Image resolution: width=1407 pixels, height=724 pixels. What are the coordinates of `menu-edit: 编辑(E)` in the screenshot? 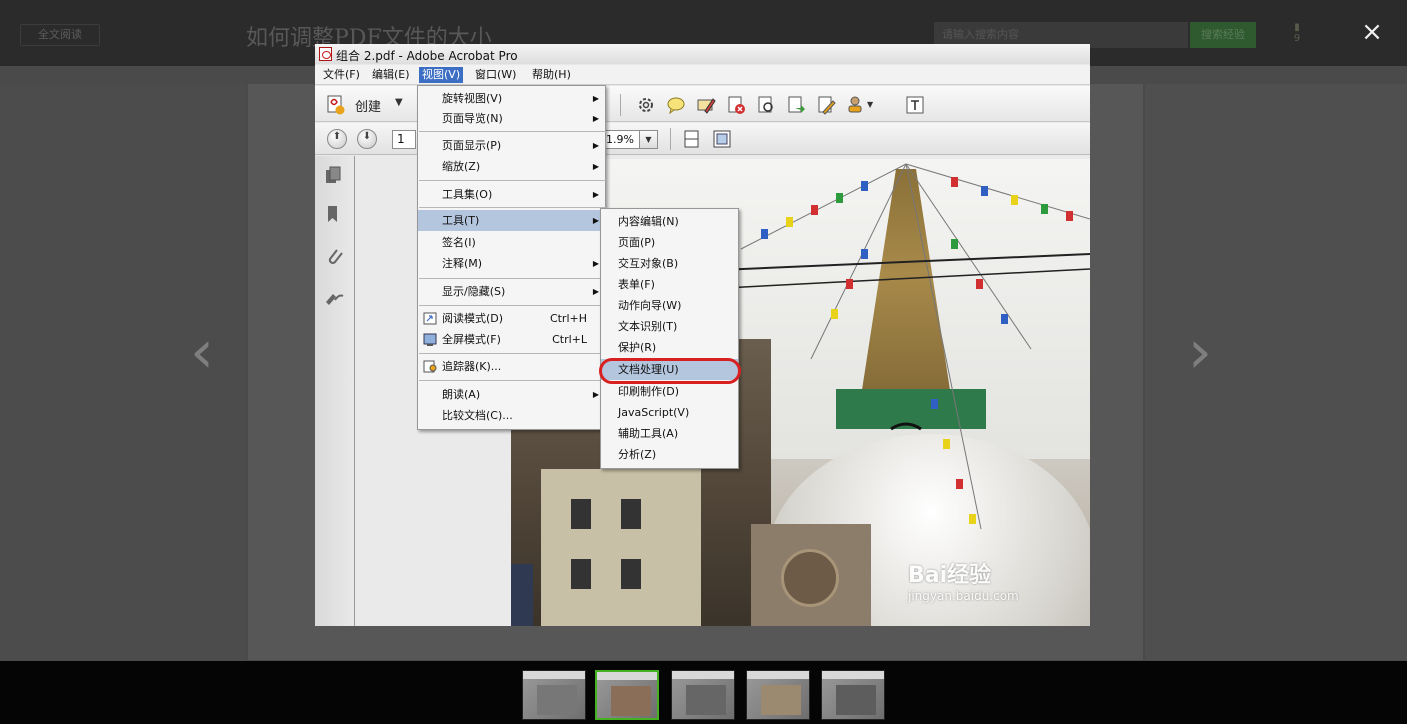 It's located at (391, 75).